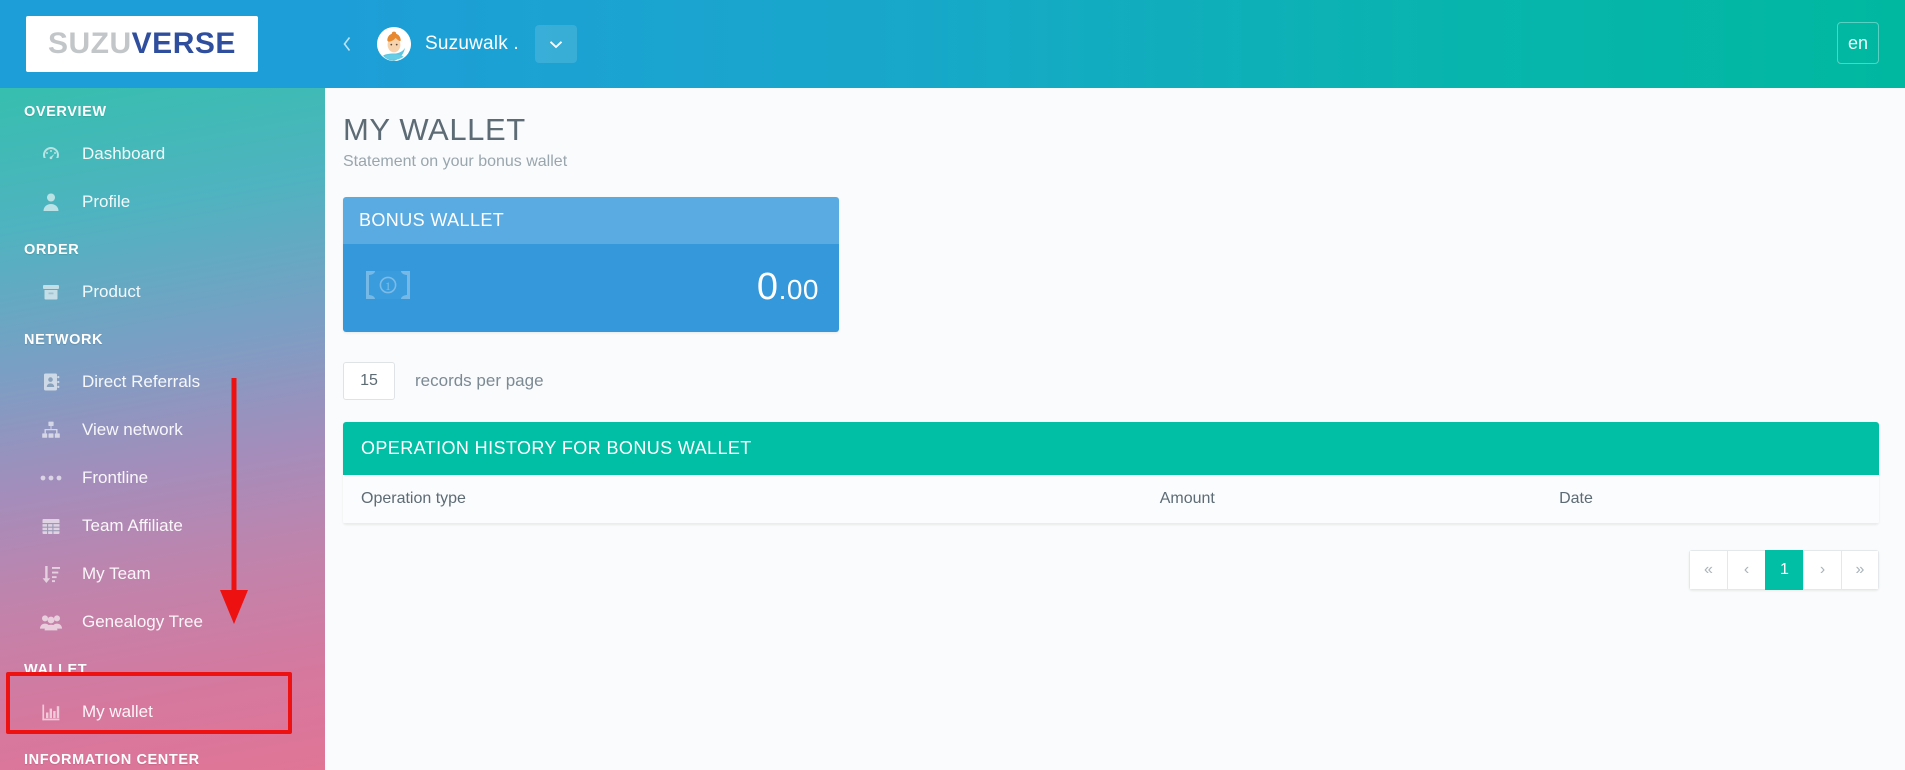  Describe the element at coordinates (591, 287) in the screenshot. I see `bonus-wallet-card-body: 1 0.00` at that location.